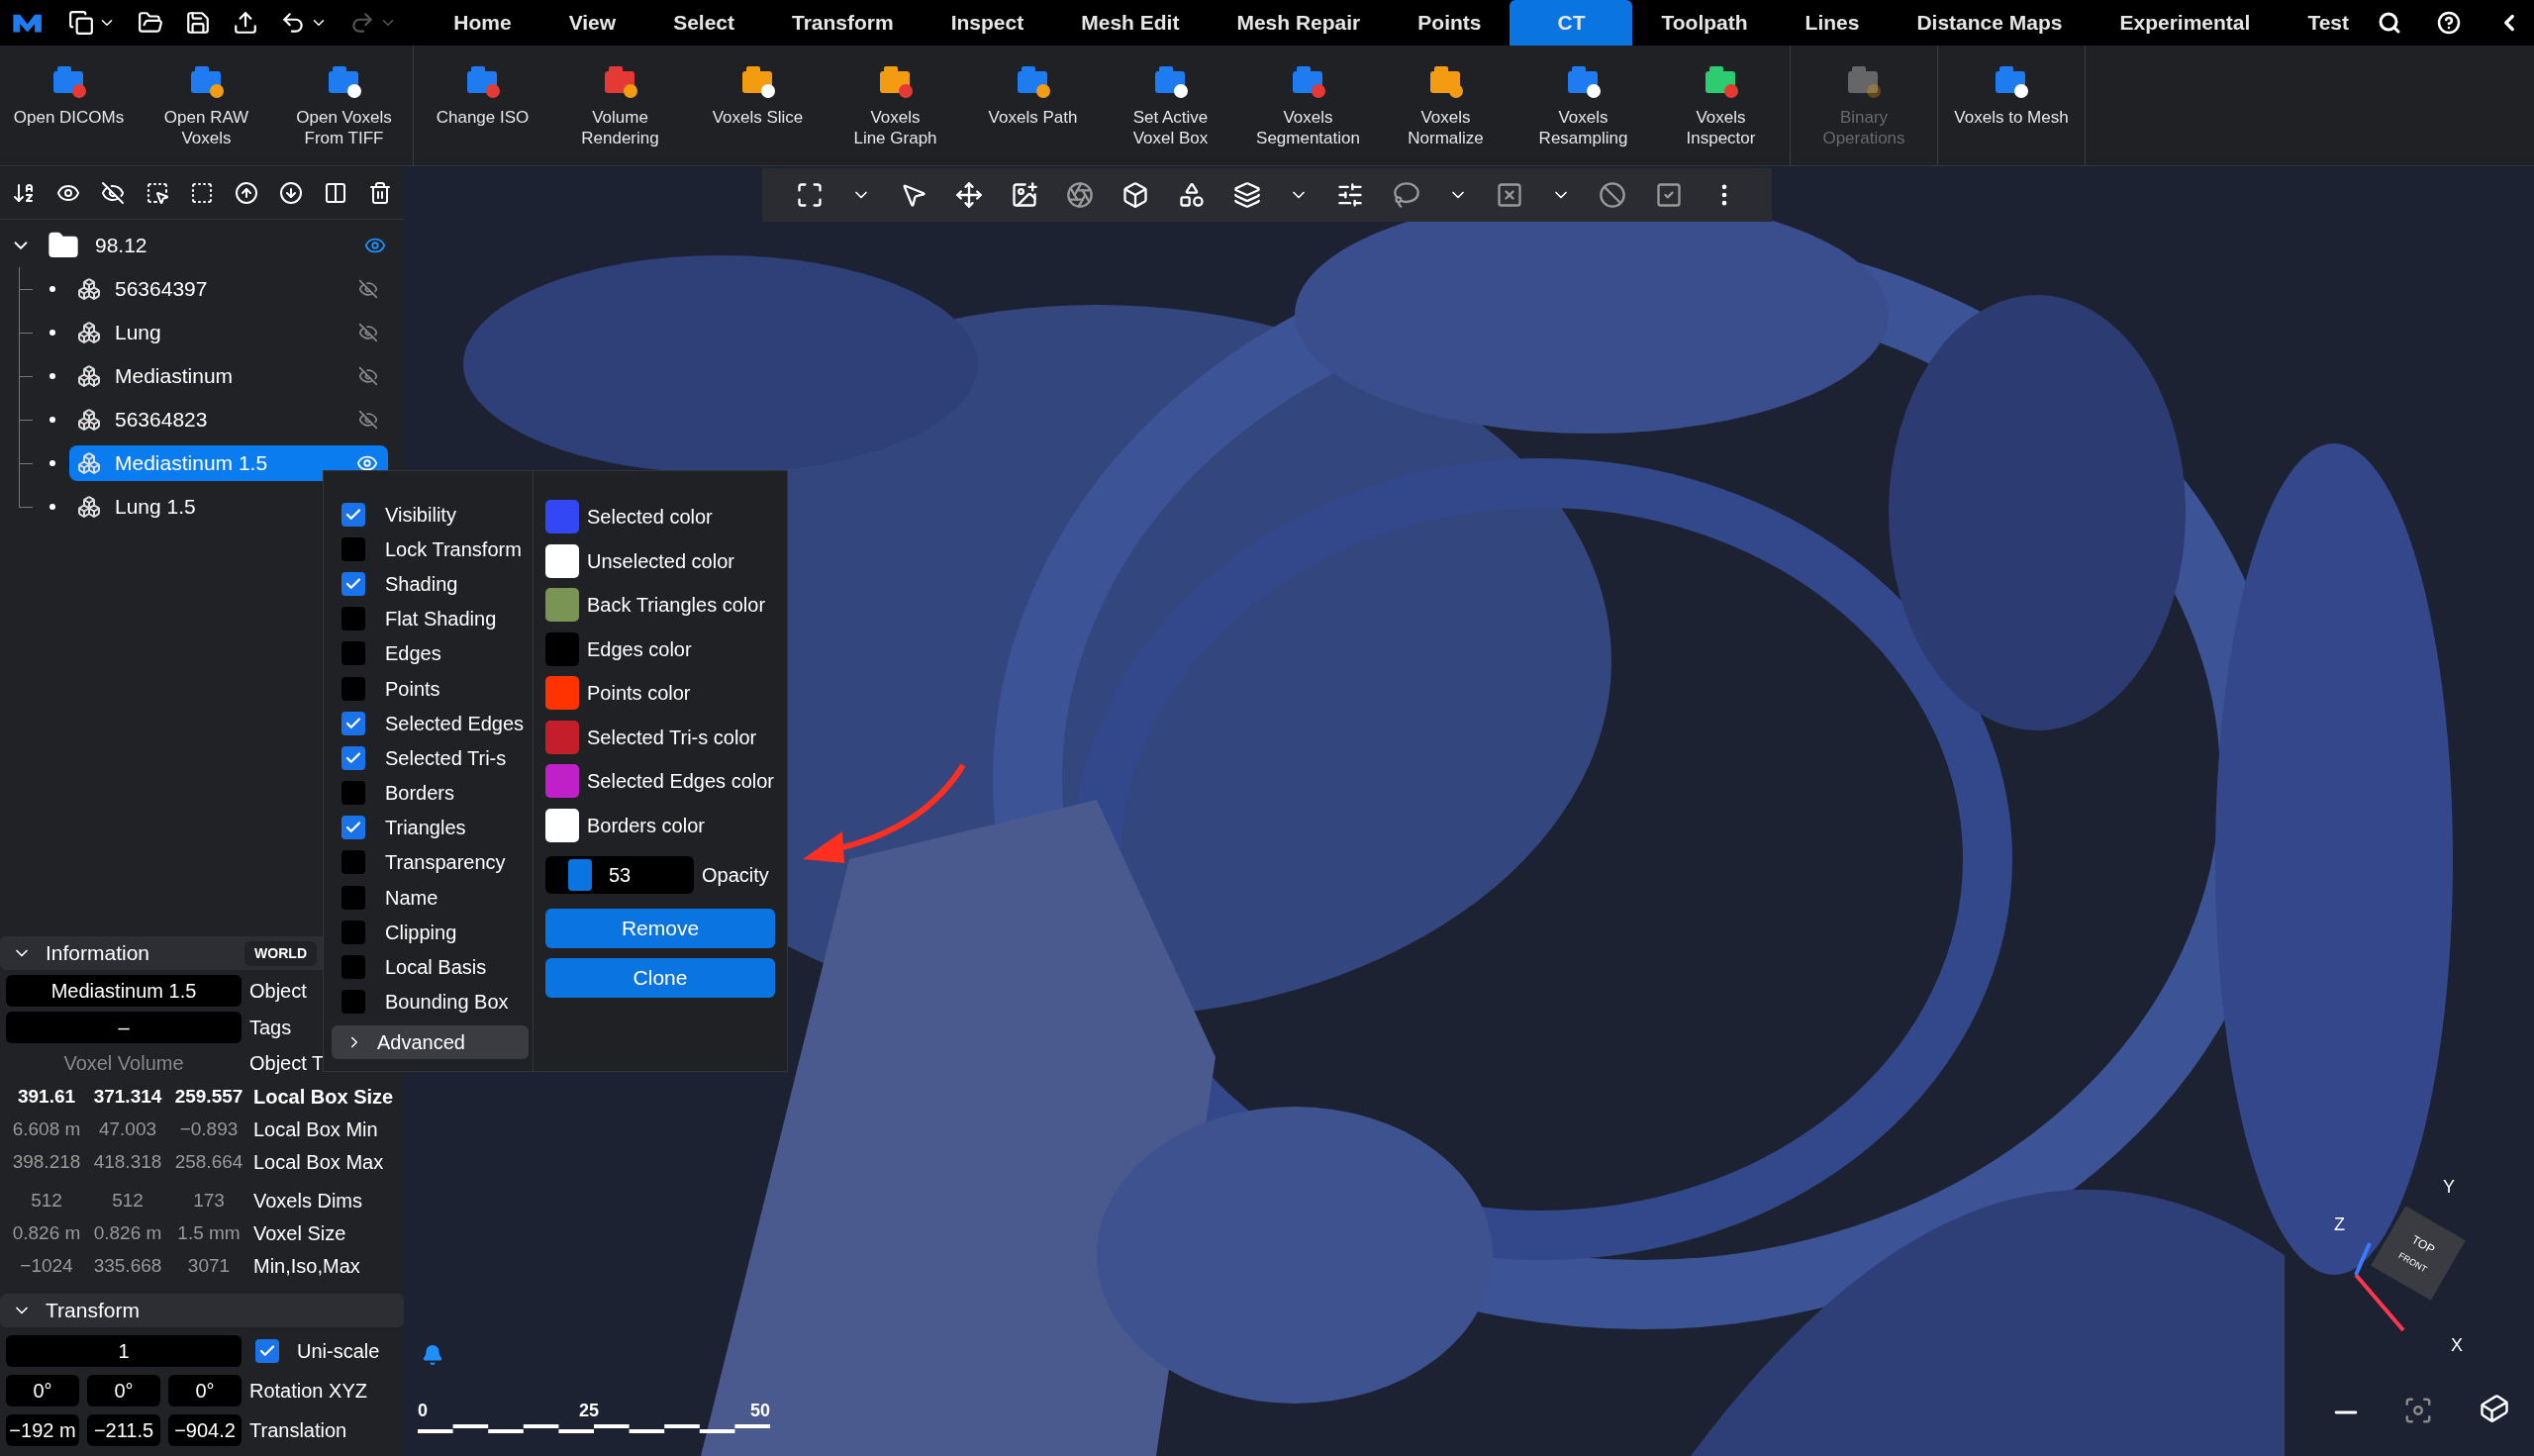  What do you see at coordinates (124, 1027) in the screenshot?
I see `value-field: –` at bounding box center [124, 1027].